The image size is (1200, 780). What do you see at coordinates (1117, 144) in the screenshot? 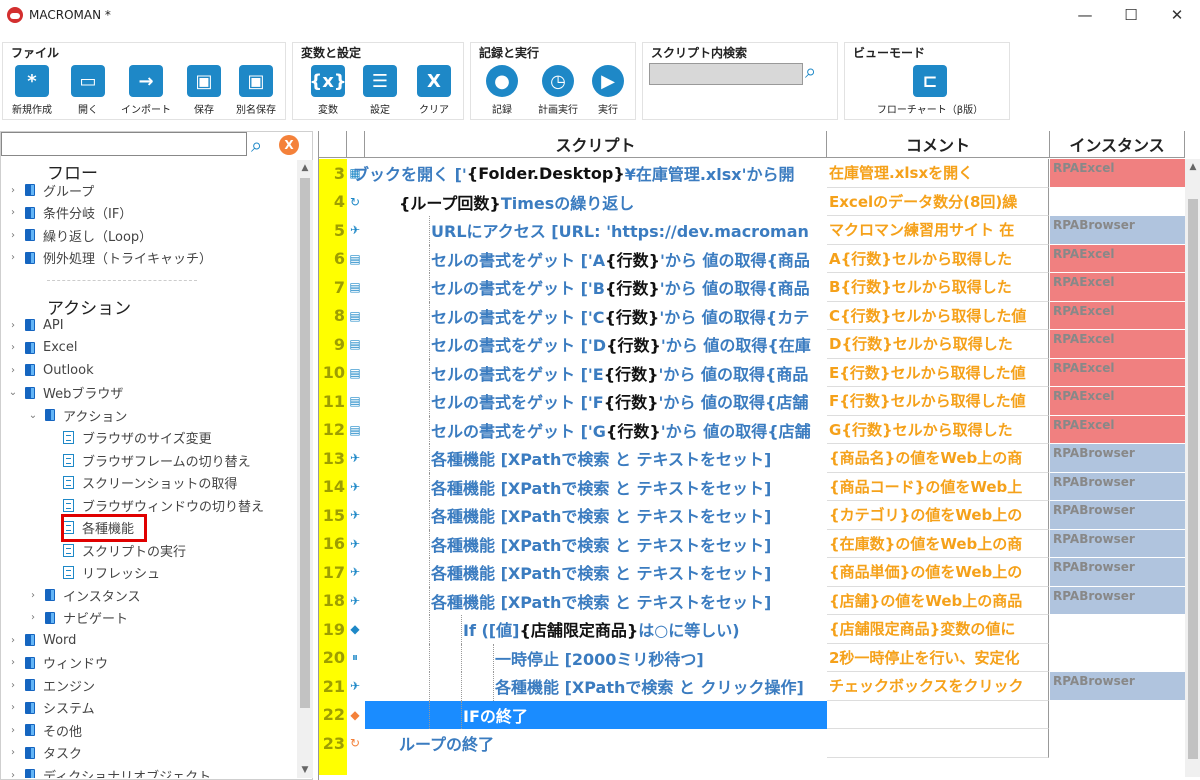
I see `instance-column-header: インスタンス` at bounding box center [1117, 144].